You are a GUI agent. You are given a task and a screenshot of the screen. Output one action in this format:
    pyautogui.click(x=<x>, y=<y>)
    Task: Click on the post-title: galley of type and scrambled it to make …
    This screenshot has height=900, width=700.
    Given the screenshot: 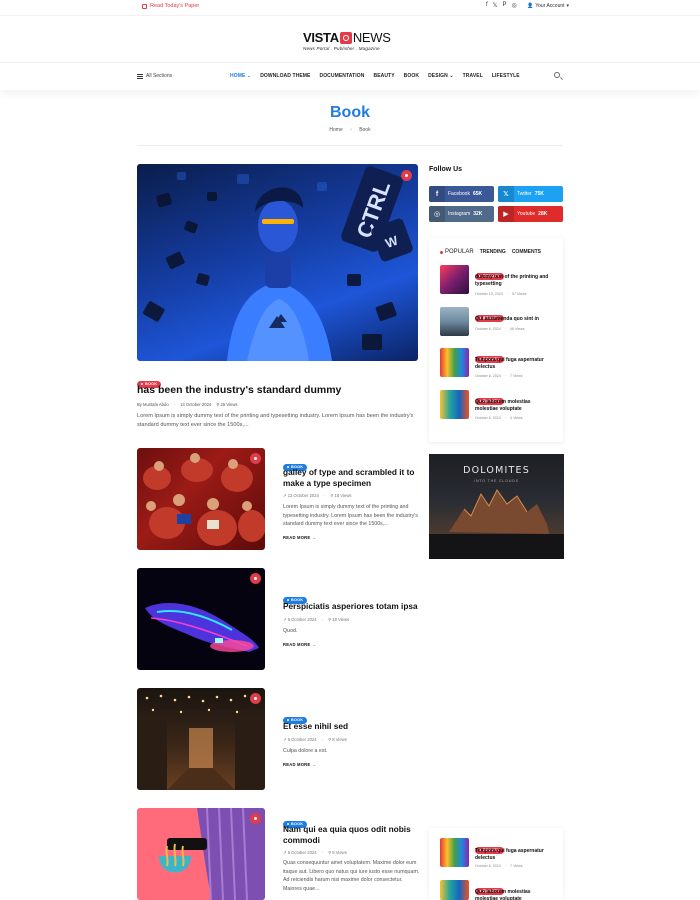 What is the action you would take?
    pyautogui.click(x=352, y=477)
    